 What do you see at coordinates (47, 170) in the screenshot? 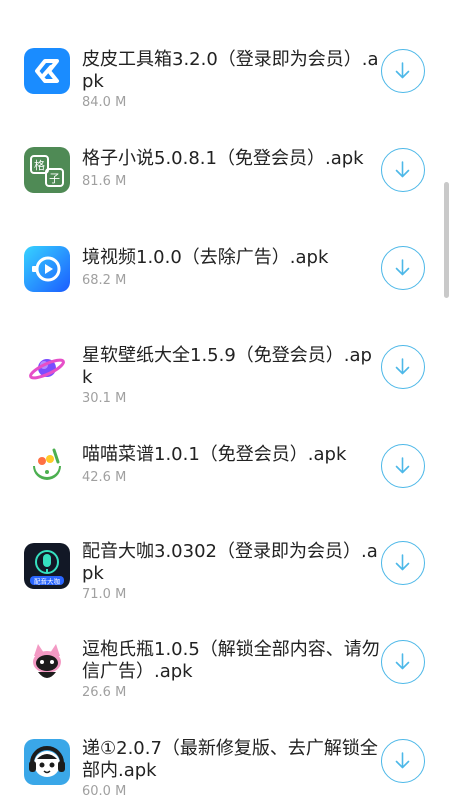
I see `gezi-novel-icon: 格 子` at bounding box center [47, 170].